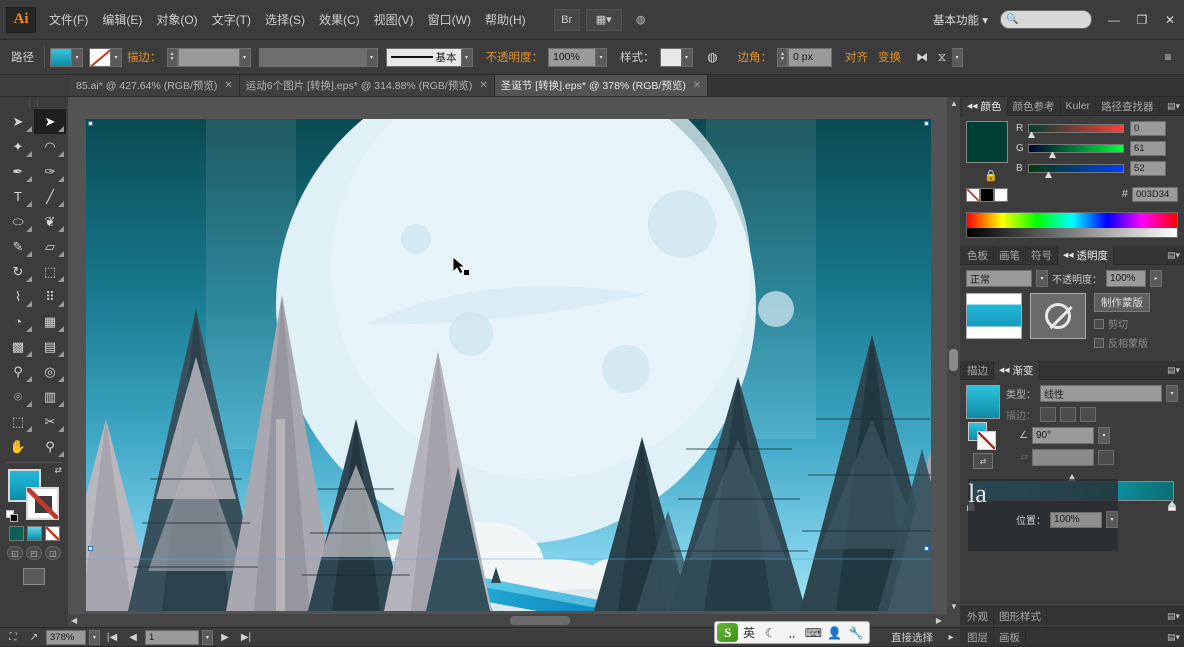  What do you see at coordinates (1168, 57) in the screenshot?
I see `panel-menu-icon: ≡` at bounding box center [1168, 57].